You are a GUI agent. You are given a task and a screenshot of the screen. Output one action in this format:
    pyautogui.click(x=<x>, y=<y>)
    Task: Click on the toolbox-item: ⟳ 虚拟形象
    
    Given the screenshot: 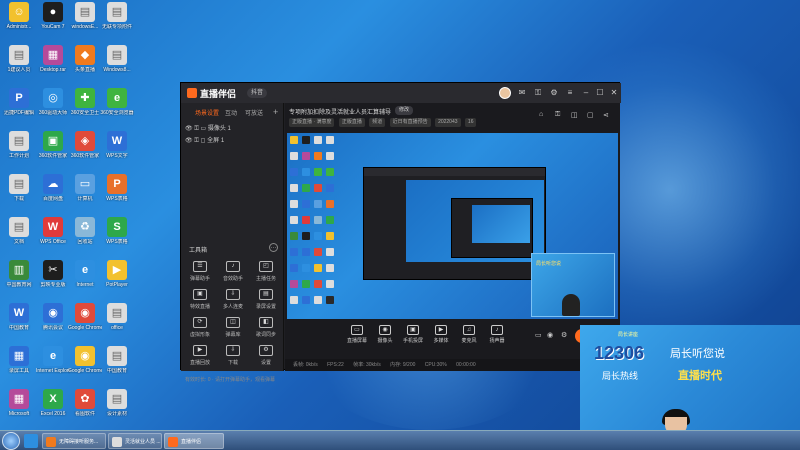 What is the action you would take?
    pyautogui.click(x=200, y=327)
    